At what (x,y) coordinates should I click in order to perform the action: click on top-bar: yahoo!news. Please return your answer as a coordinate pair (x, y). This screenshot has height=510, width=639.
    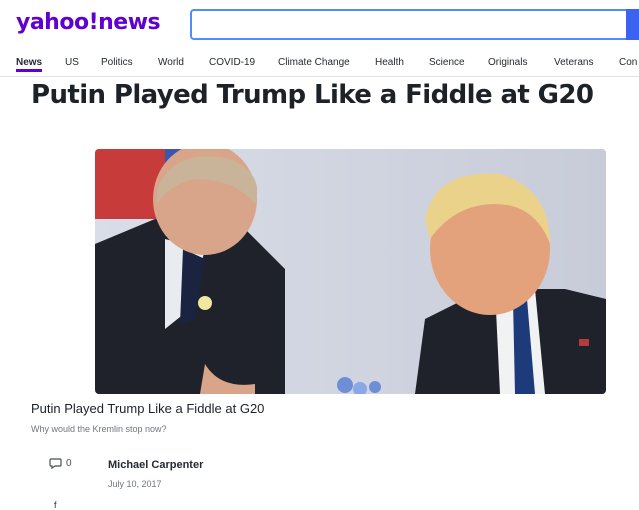
    Looking at the image, I should click on (319, 25).